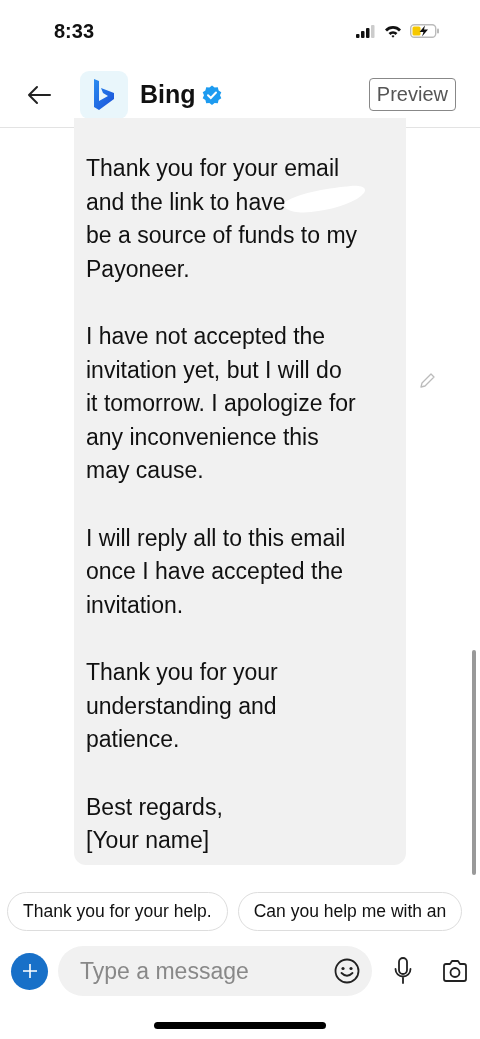 The width and height of the screenshot is (480, 1039). What do you see at coordinates (347, 971) in the screenshot?
I see `emoji-icon` at bounding box center [347, 971].